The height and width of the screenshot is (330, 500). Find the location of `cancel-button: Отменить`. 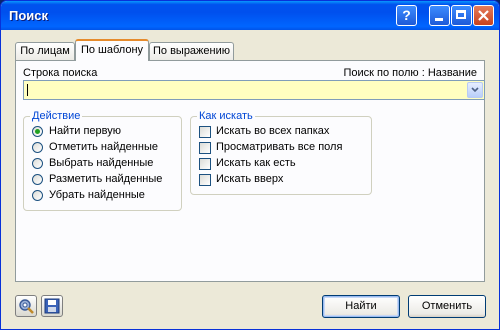

cancel-button: Отменить is located at coordinates (447, 306).